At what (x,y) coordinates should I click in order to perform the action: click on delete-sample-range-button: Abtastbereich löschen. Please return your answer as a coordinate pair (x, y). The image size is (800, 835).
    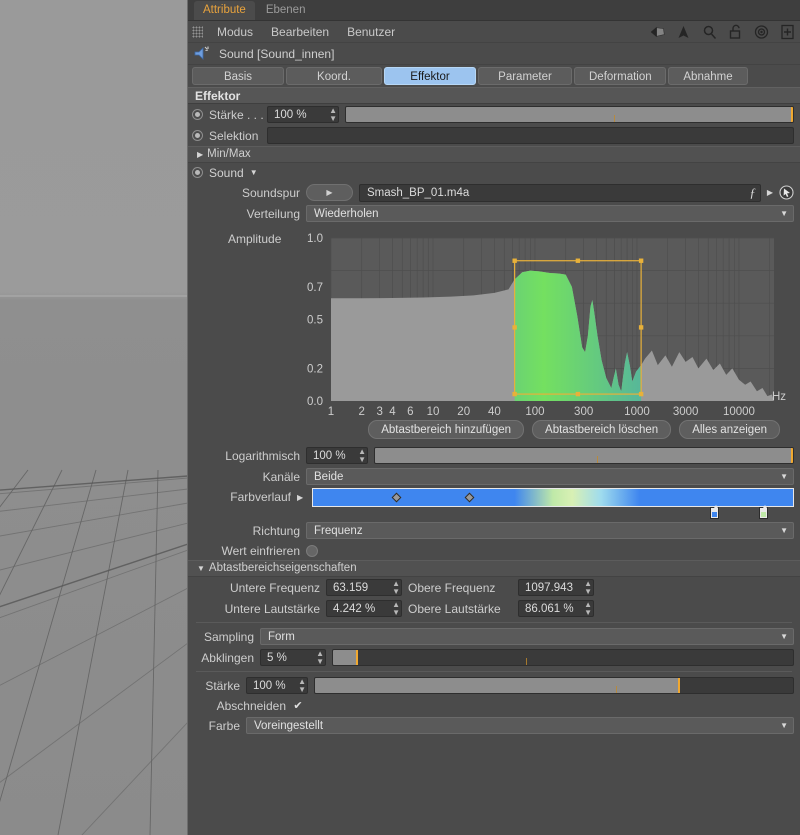
    Looking at the image, I should click on (602, 429).